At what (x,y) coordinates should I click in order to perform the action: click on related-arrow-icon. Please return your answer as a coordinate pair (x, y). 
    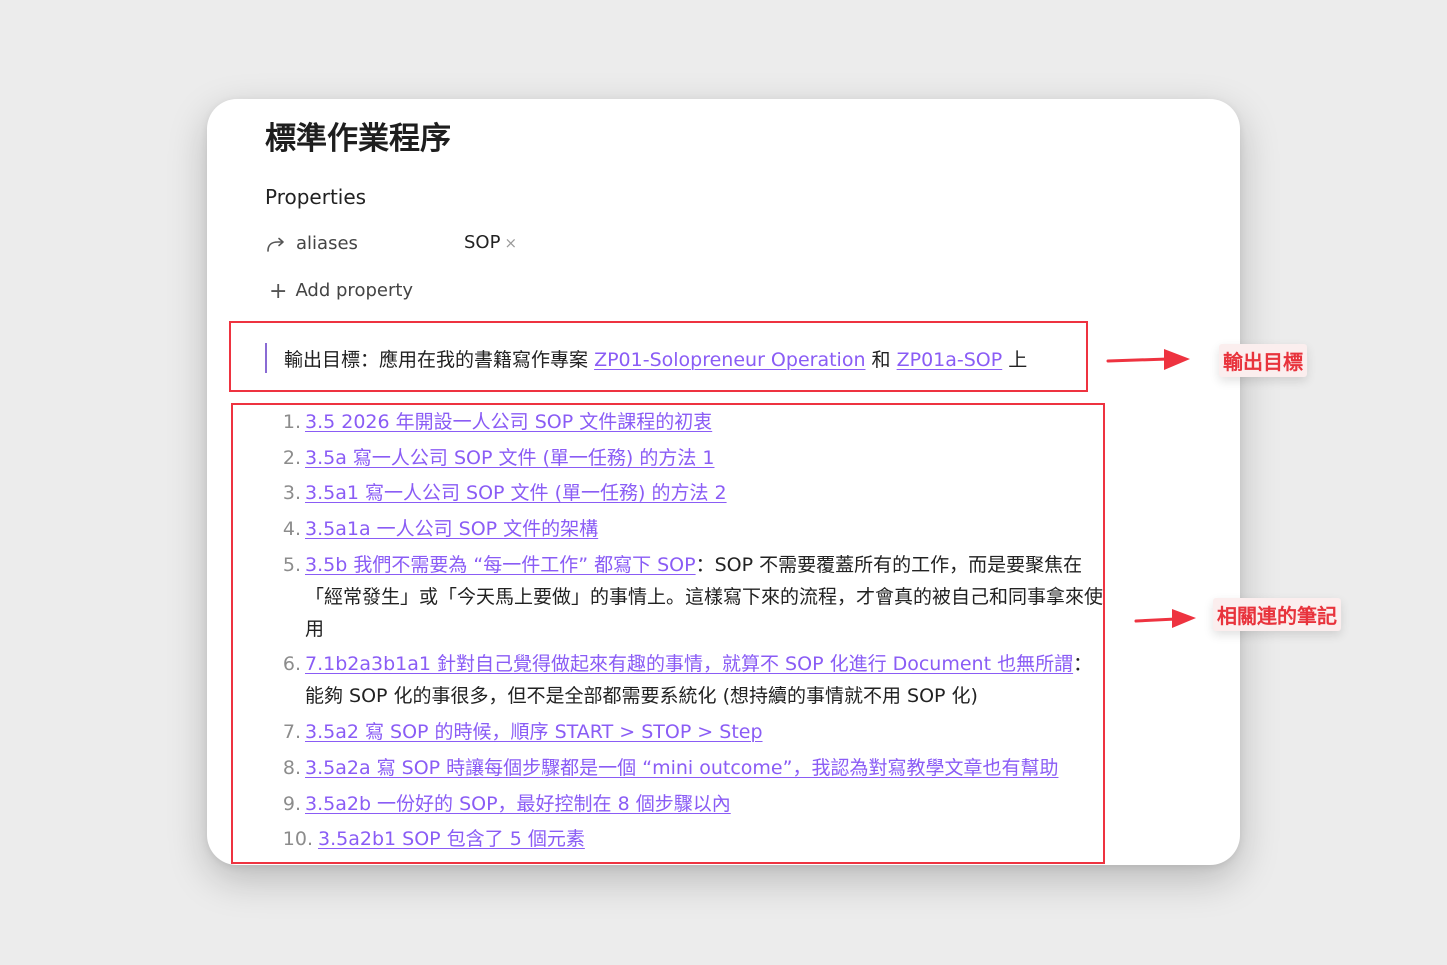
    Looking at the image, I should click on (1165, 618).